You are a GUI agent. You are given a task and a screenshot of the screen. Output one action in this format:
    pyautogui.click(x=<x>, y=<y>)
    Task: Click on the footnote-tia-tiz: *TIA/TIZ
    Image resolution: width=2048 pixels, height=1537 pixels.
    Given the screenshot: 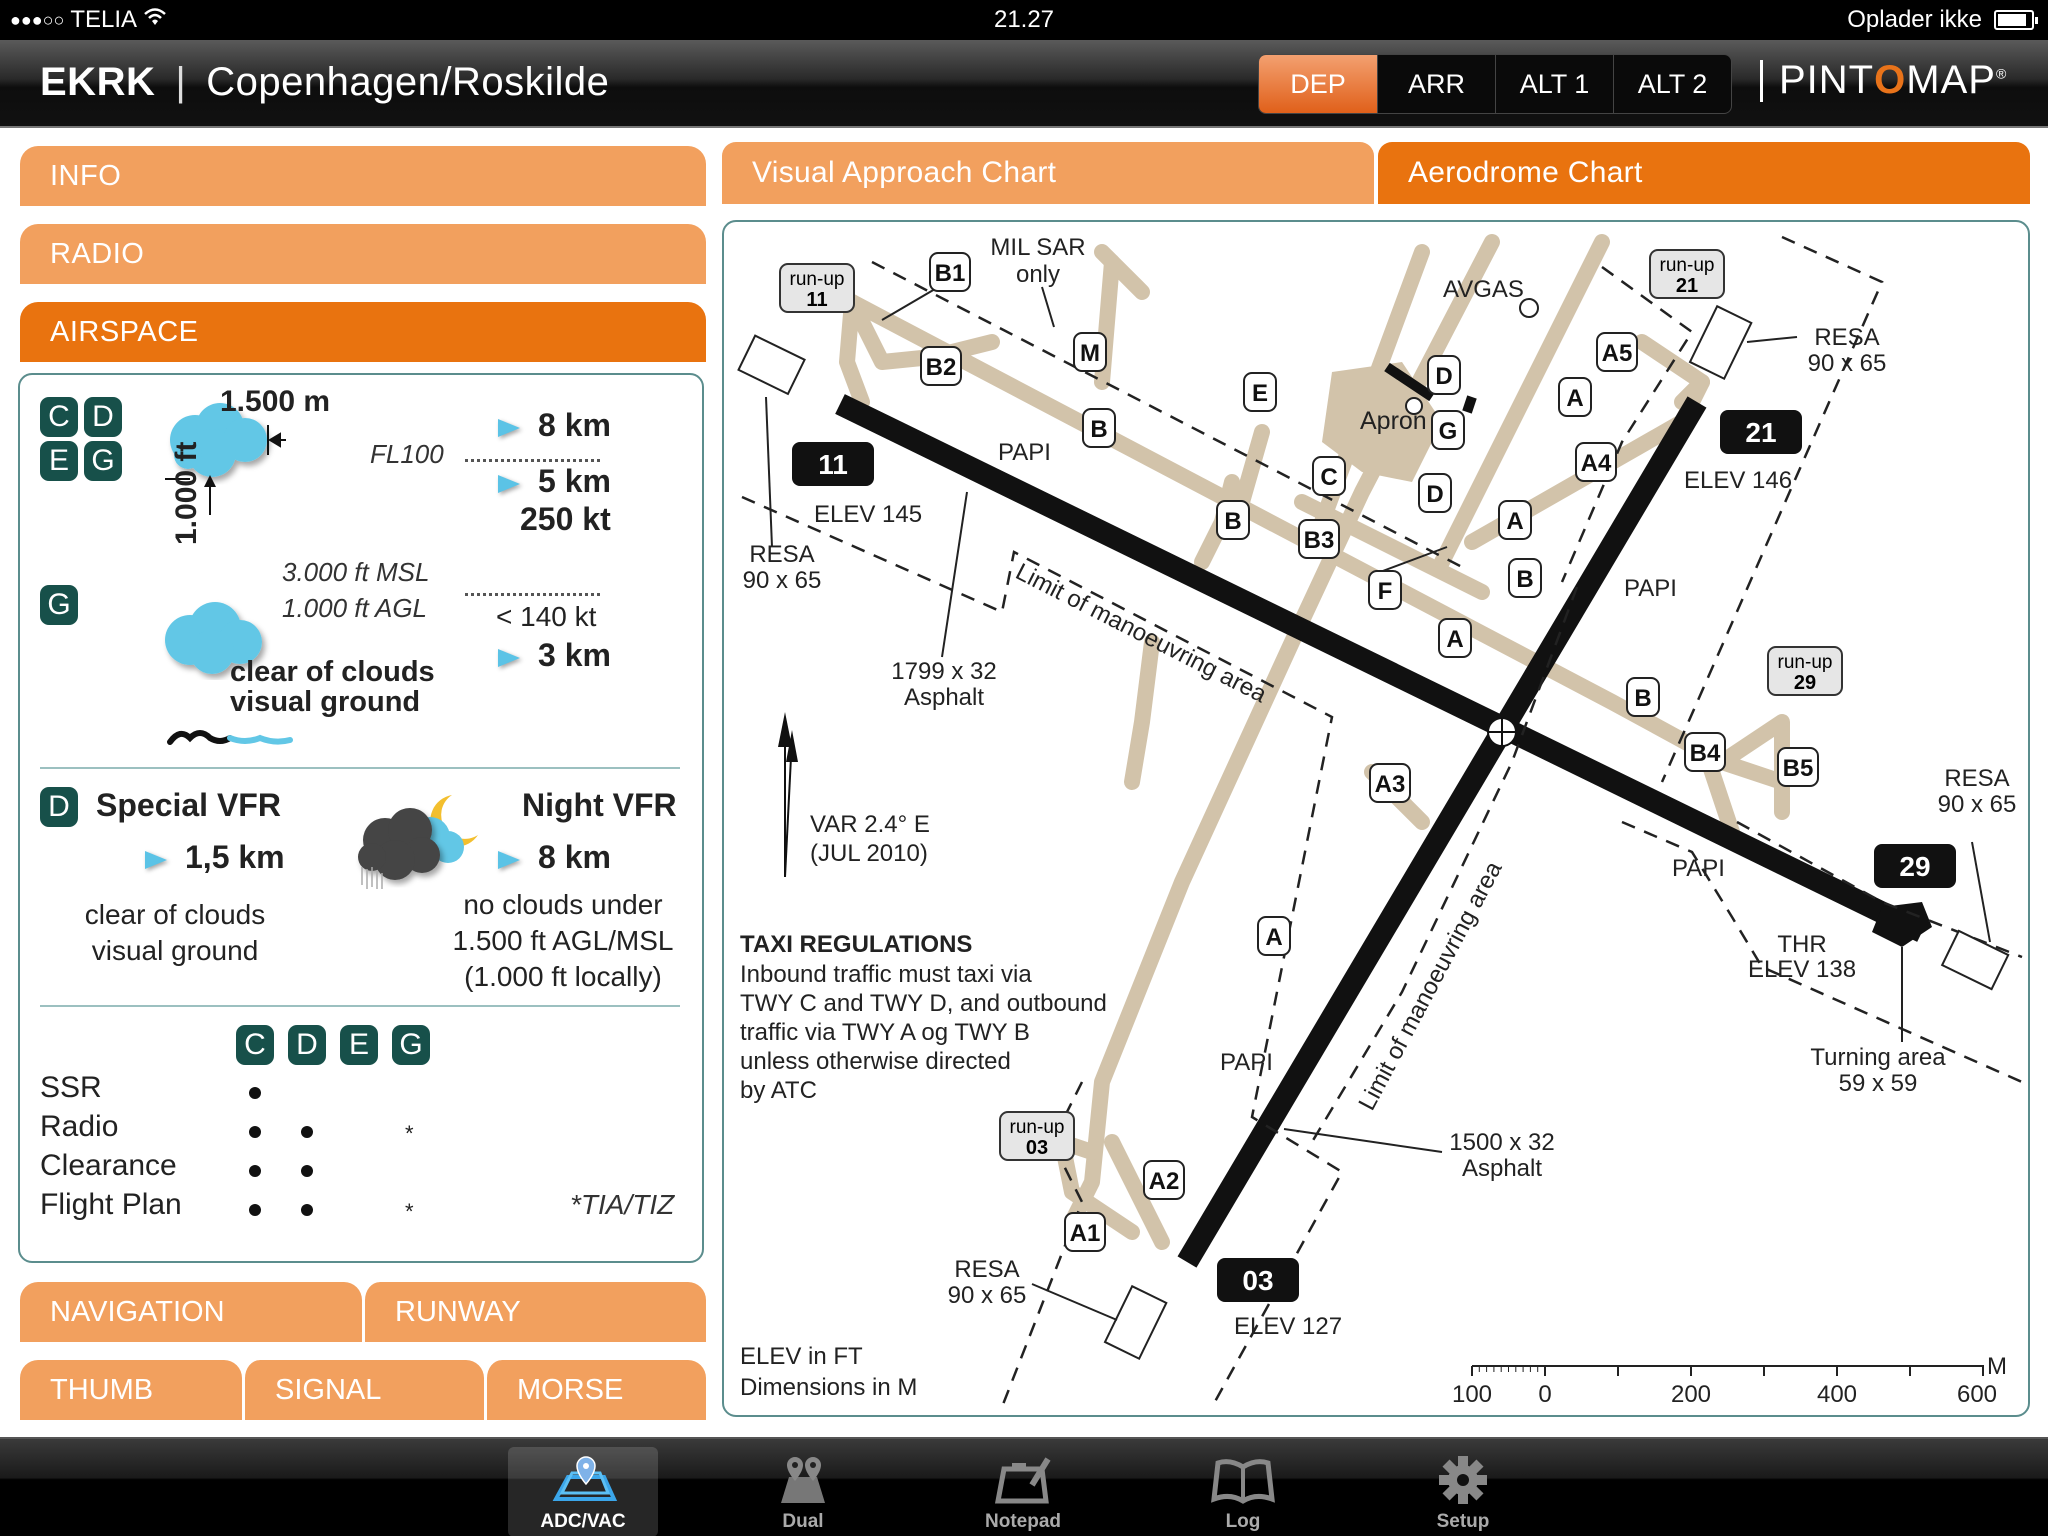 What is the action you would take?
    pyautogui.click(x=622, y=1204)
    